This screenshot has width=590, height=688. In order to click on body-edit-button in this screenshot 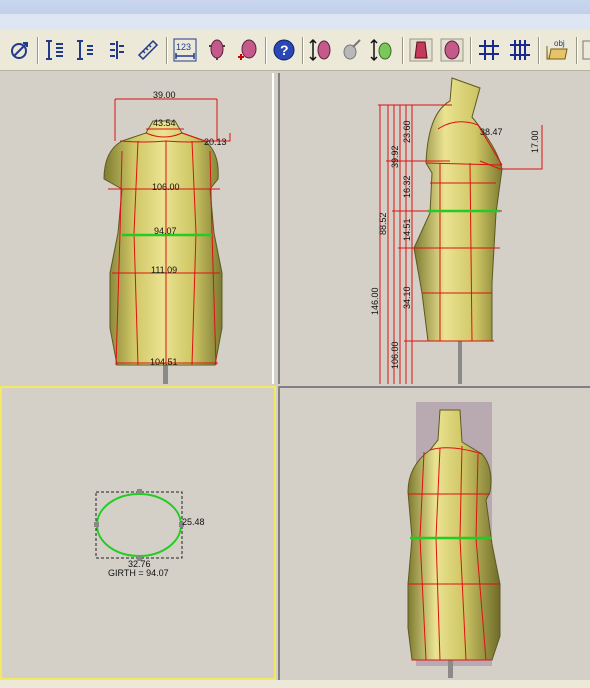, I will do `click(351, 50)`.